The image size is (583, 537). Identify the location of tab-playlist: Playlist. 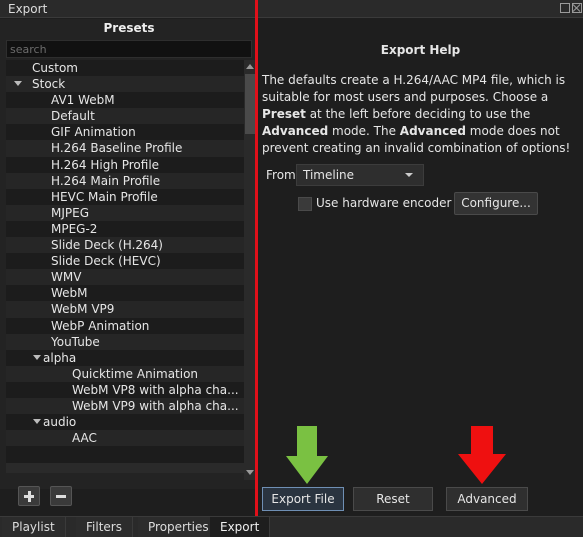
(34, 527).